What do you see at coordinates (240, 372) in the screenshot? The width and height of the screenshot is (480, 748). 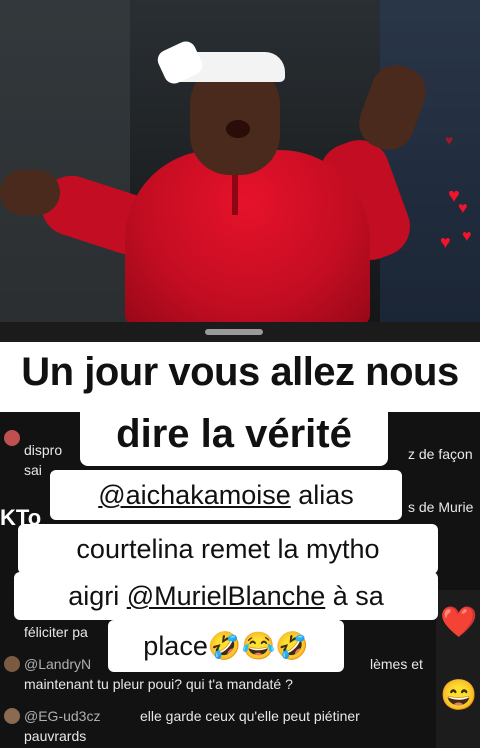 I see `overlay-title-line1: Un jour vous allez nous` at bounding box center [240, 372].